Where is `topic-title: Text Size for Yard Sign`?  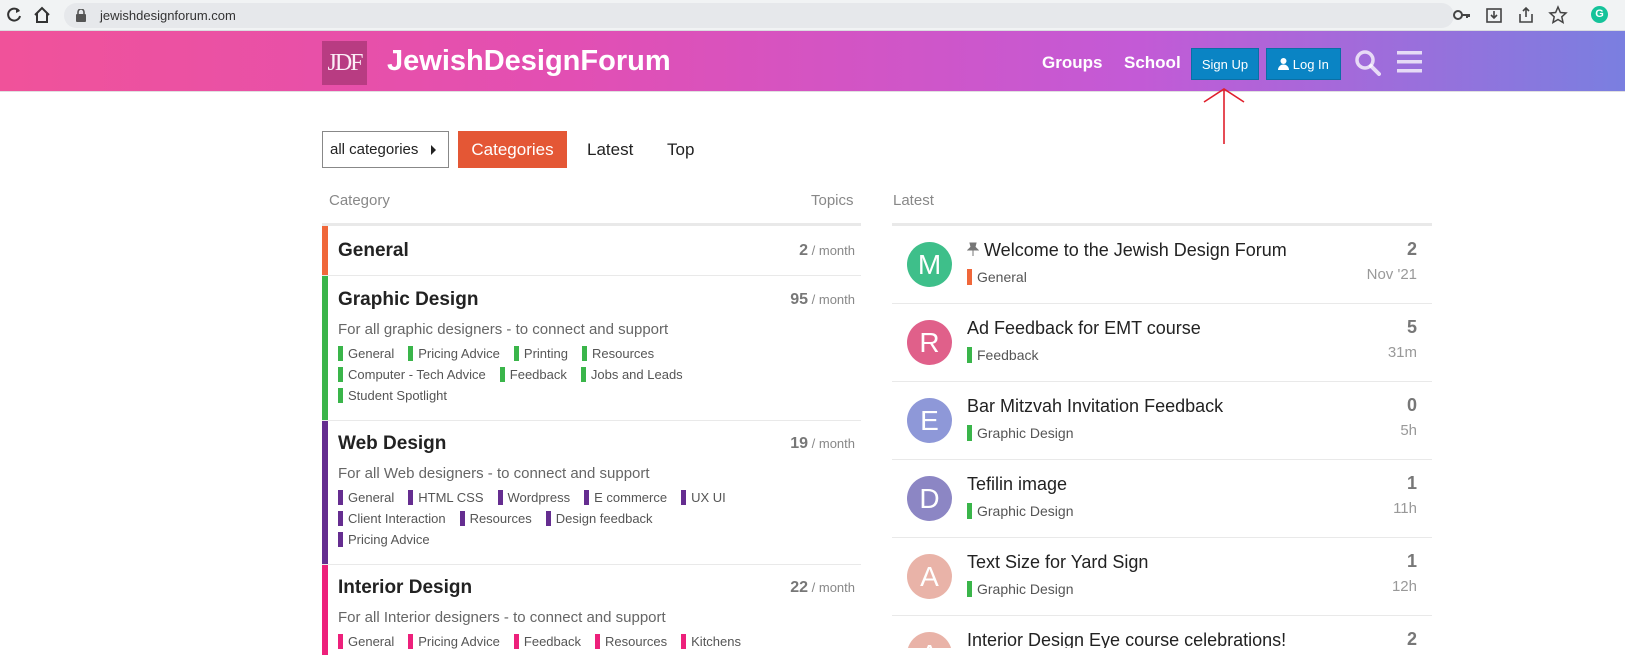 topic-title: Text Size for Yard Sign is located at coordinates (1057, 562).